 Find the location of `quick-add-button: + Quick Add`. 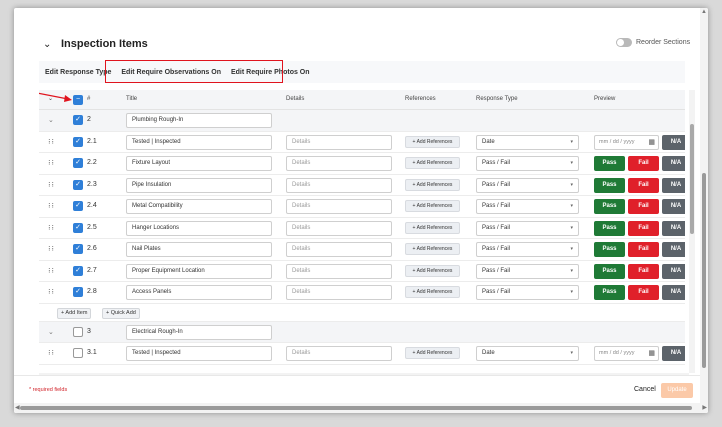

quick-add-button: + Quick Add is located at coordinates (121, 313).